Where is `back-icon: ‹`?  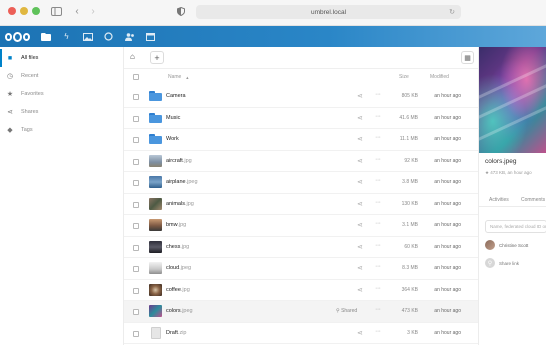
back-icon: ‹ is located at coordinates (77, 11).